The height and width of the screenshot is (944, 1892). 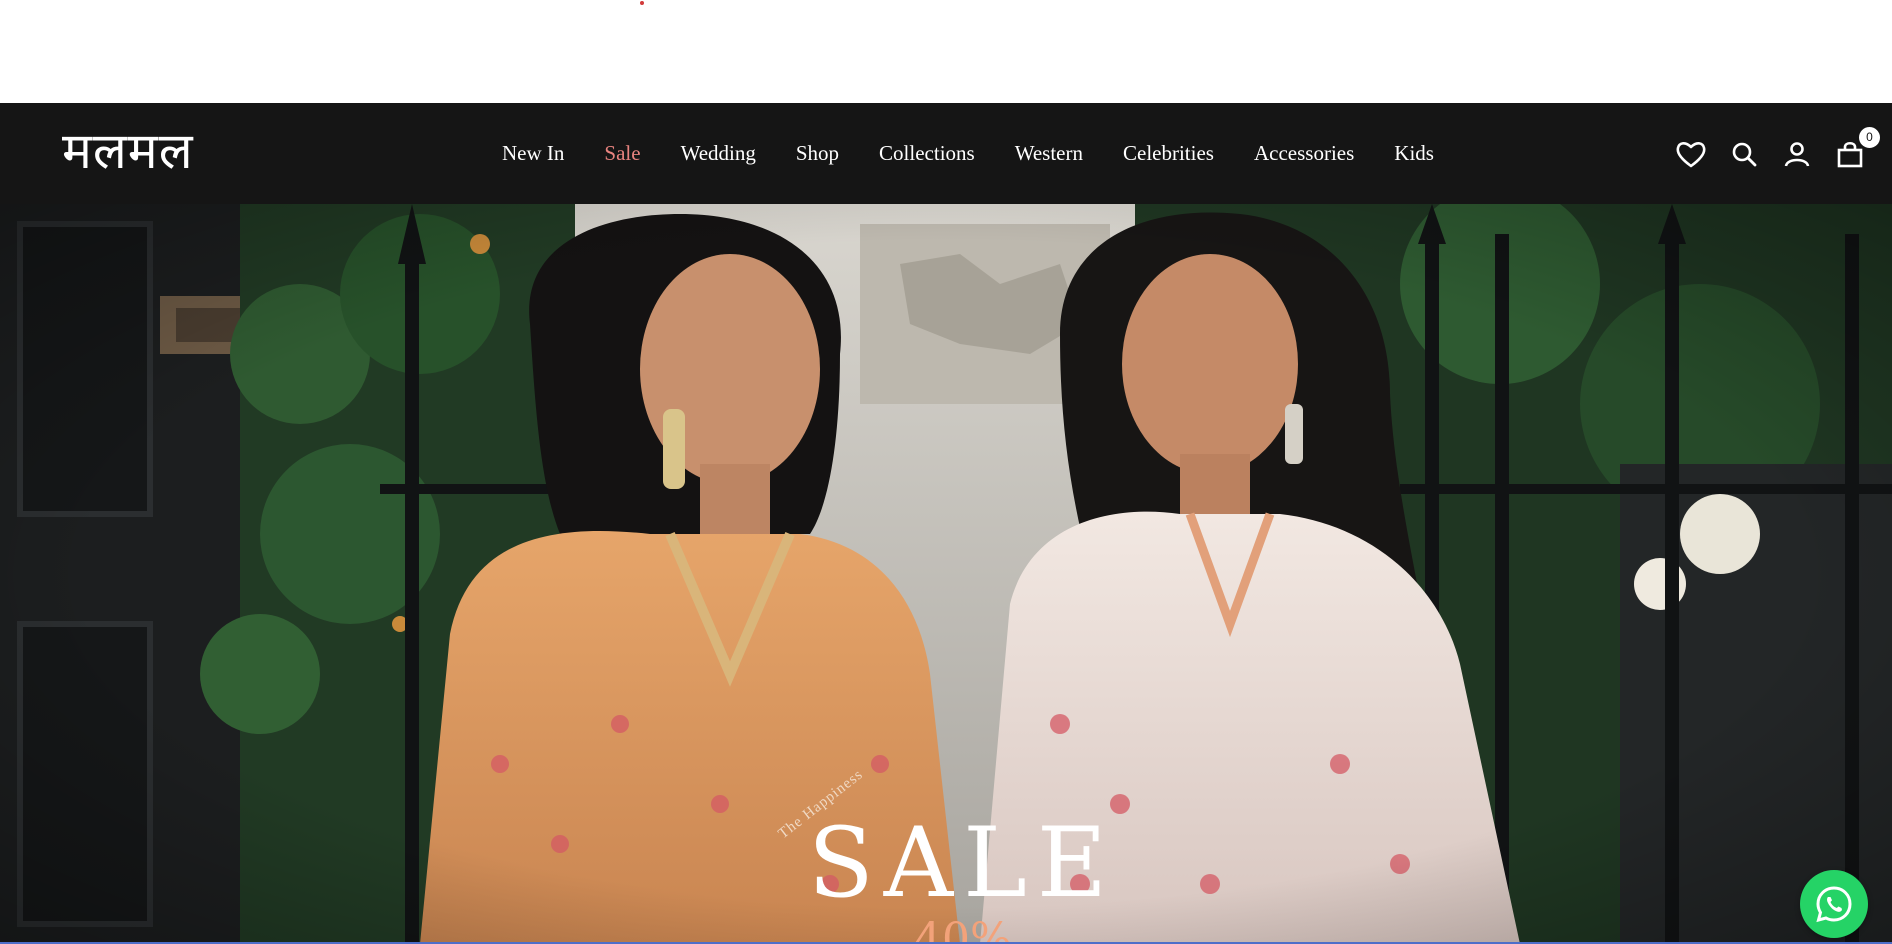 I want to click on search-icon, so click(x=1744, y=154).